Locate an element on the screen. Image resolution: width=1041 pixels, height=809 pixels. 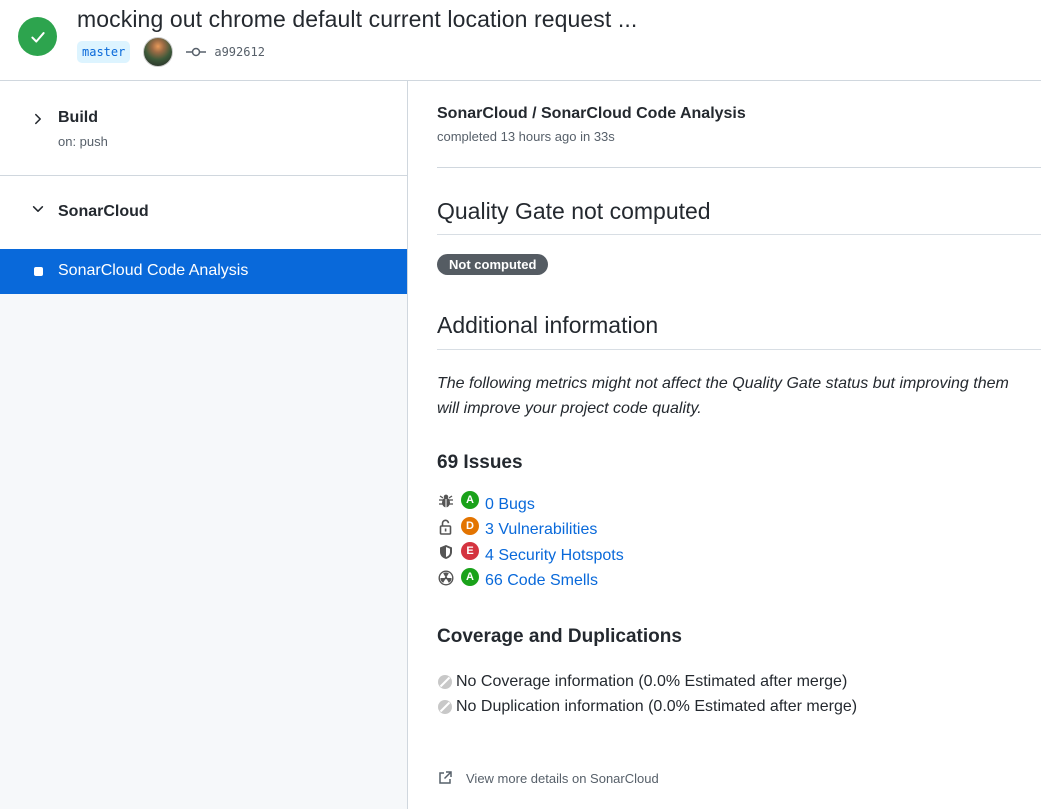
external-link-icon is located at coordinates (446, 778).